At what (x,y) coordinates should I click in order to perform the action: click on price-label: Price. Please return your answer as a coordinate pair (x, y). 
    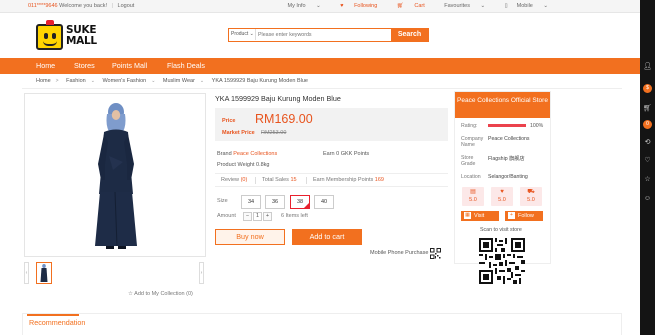
    Looking at the image, I should click on (229, 121).